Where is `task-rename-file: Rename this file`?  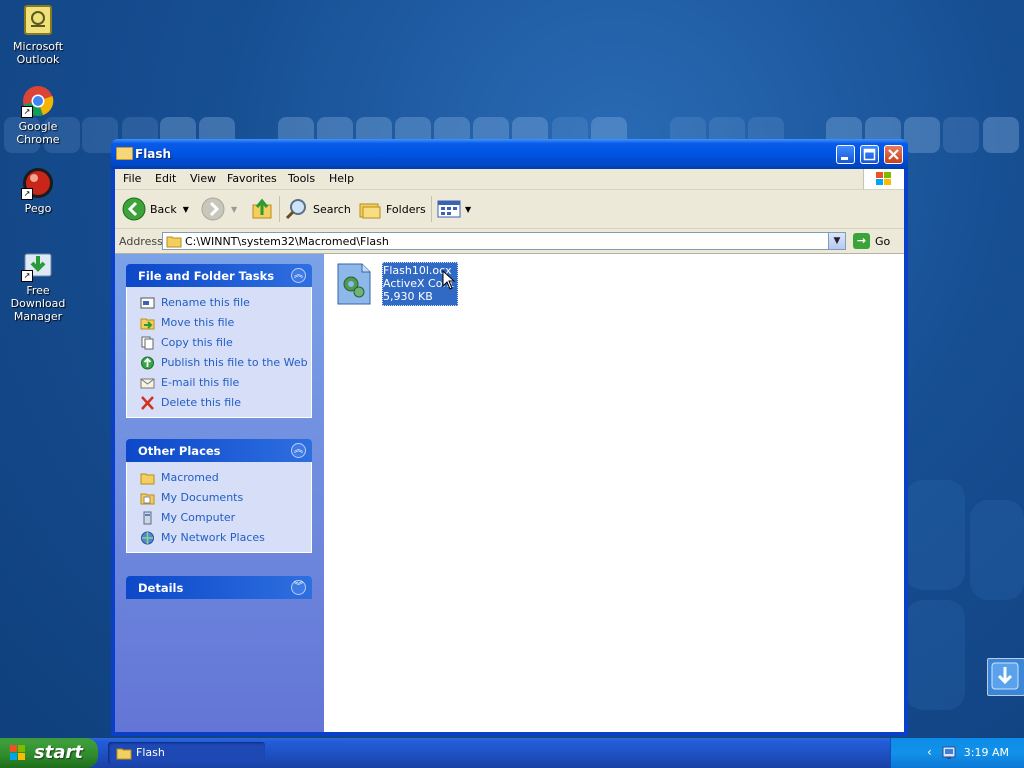
task-rename-file: Rename this file is located at coordinates (219, 303).